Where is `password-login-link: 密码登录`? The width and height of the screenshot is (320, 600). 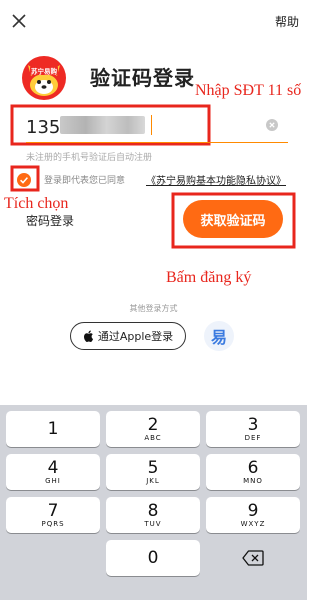
password-login-link: 密码登录 is located at coordinates (50, 220).